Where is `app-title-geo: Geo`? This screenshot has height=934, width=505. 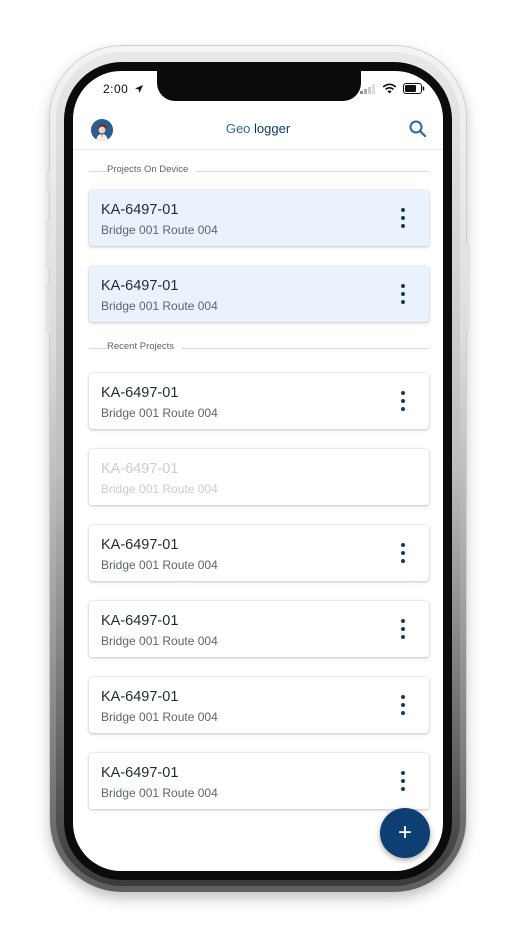 app-title-geo: Geo is located at coordinates (238, 128).